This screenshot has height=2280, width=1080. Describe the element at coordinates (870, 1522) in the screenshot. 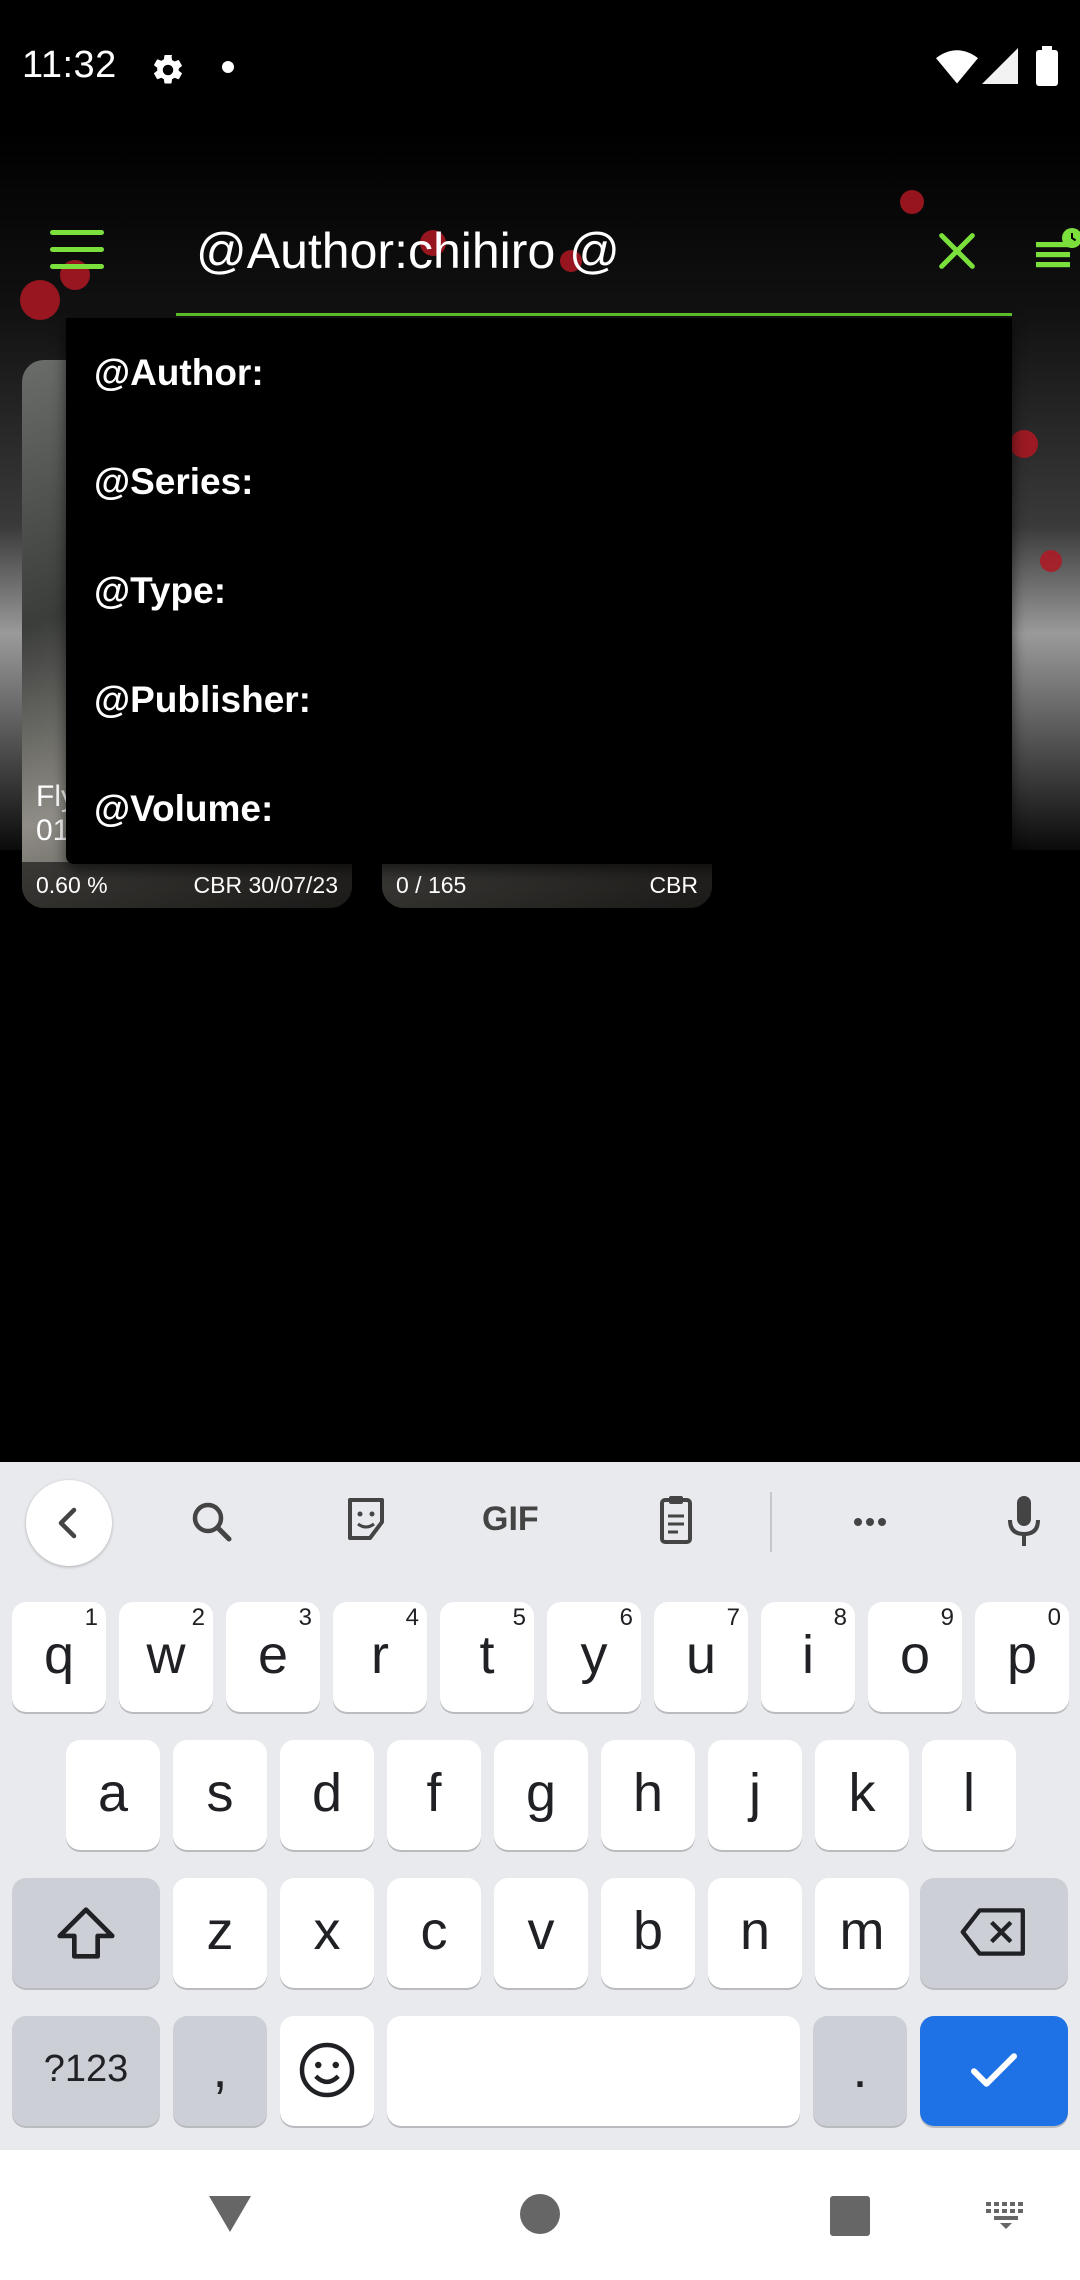

I see `more-icon` at that location.